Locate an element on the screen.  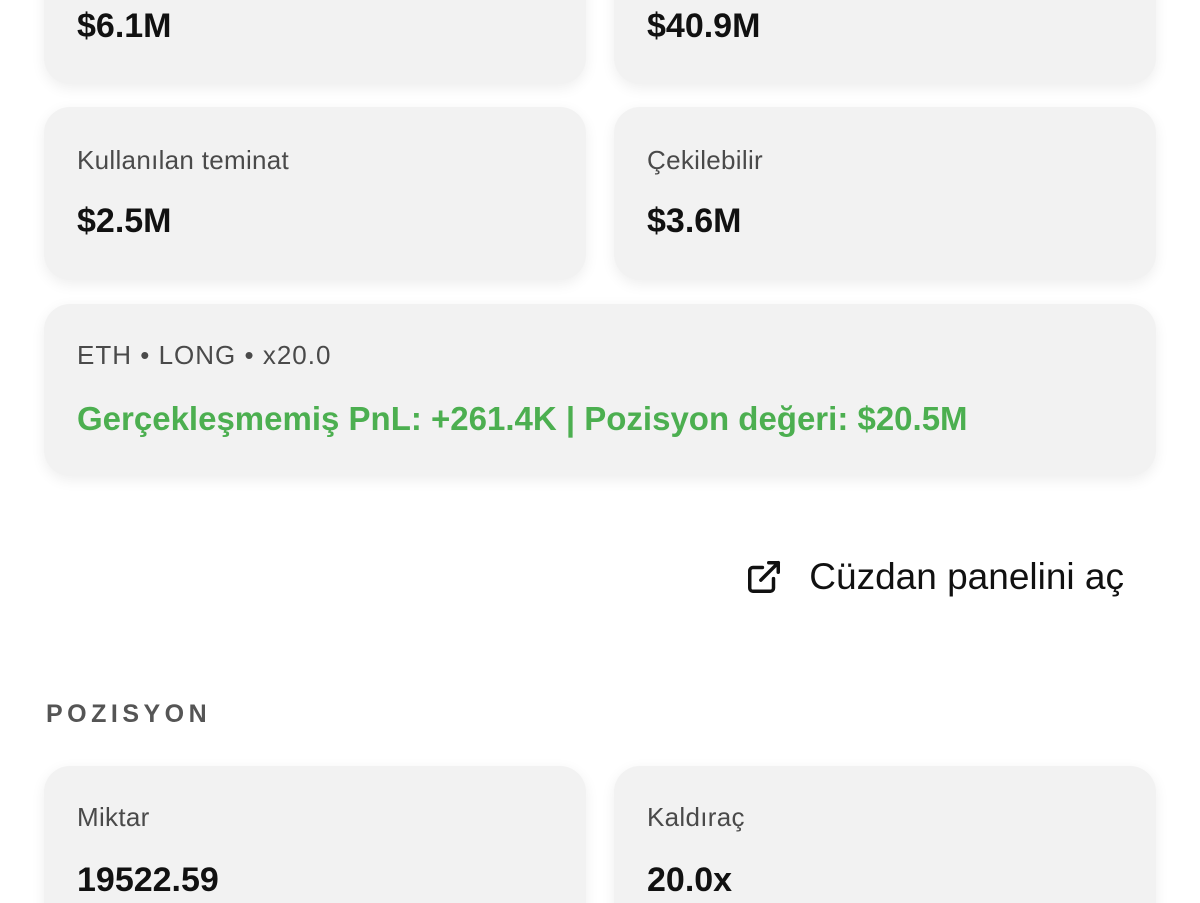
stat-card-top-right: $40.9M is located at coordinates (885, 42).